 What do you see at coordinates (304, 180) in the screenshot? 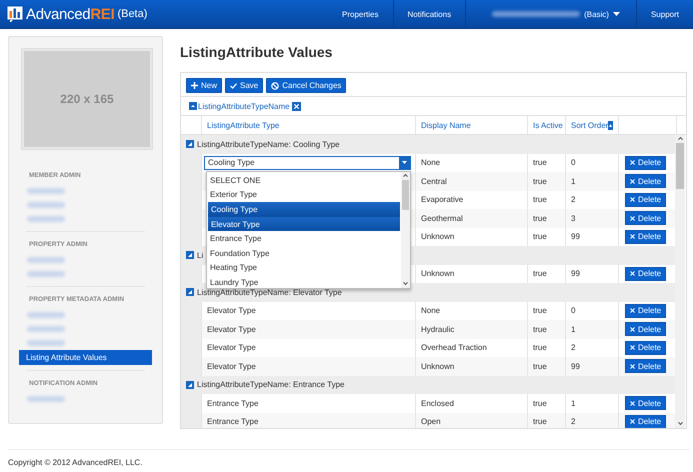
I see `dropdown-option: SELECT ONE` at bounding box center [304, 180].